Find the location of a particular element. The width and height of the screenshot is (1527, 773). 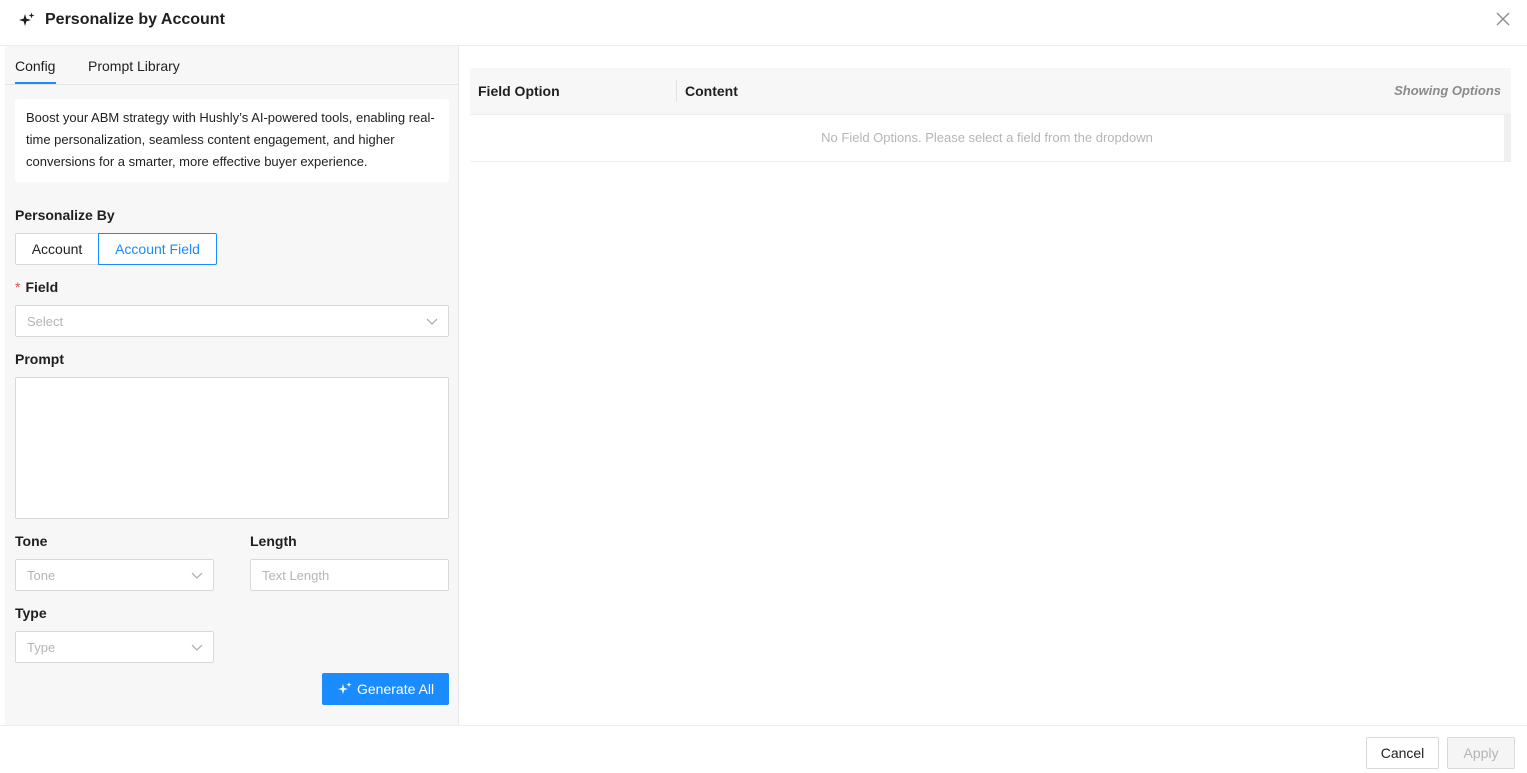

scrollbar is located at coordinates (1507, 138).